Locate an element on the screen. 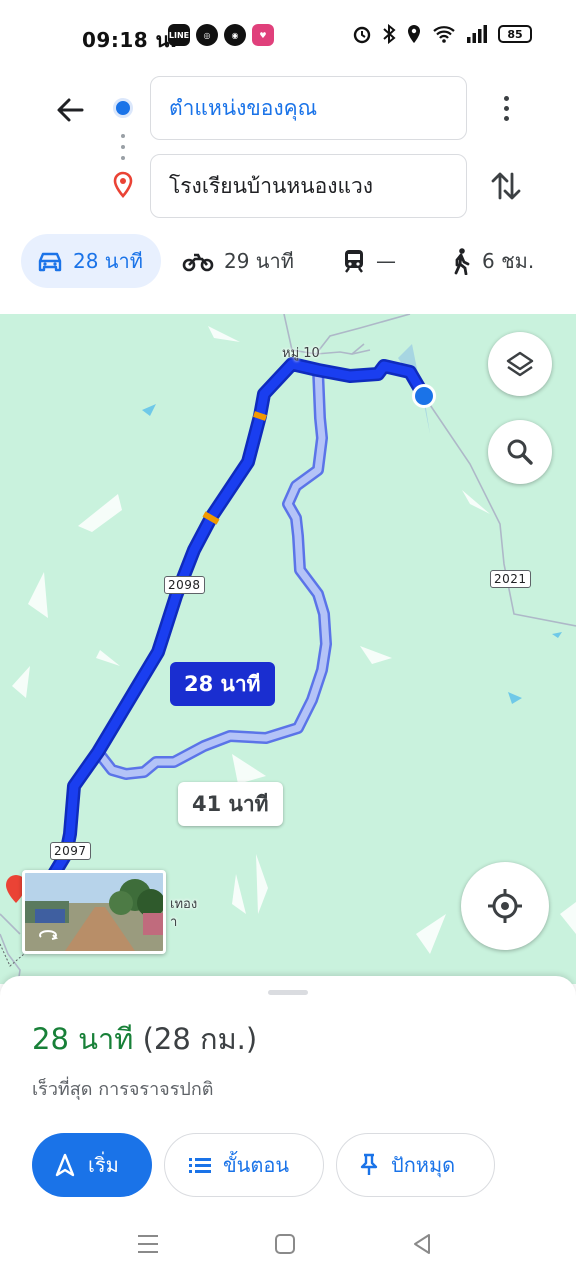 Image resolution: width=576 pixels, height=1280 pixels. square-icon is located at coordinates (285, 1244).